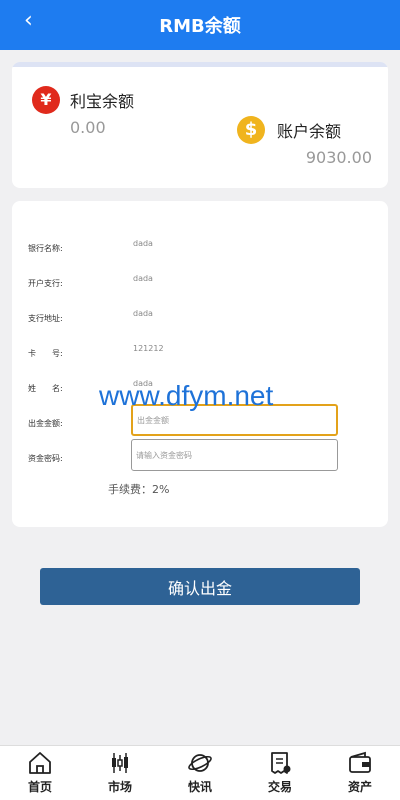  What do you see at coordinates (45, 458) in the screenshot?
I see `fund-password-label: 资金密码:` at bounding box center [45, 458].